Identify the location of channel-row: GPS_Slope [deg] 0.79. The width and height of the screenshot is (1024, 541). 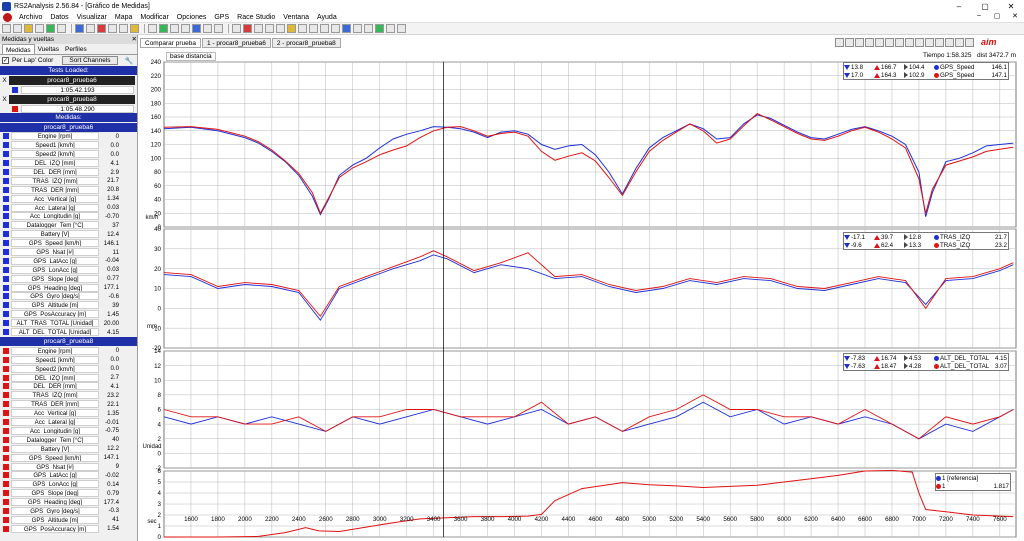
(68, 493).